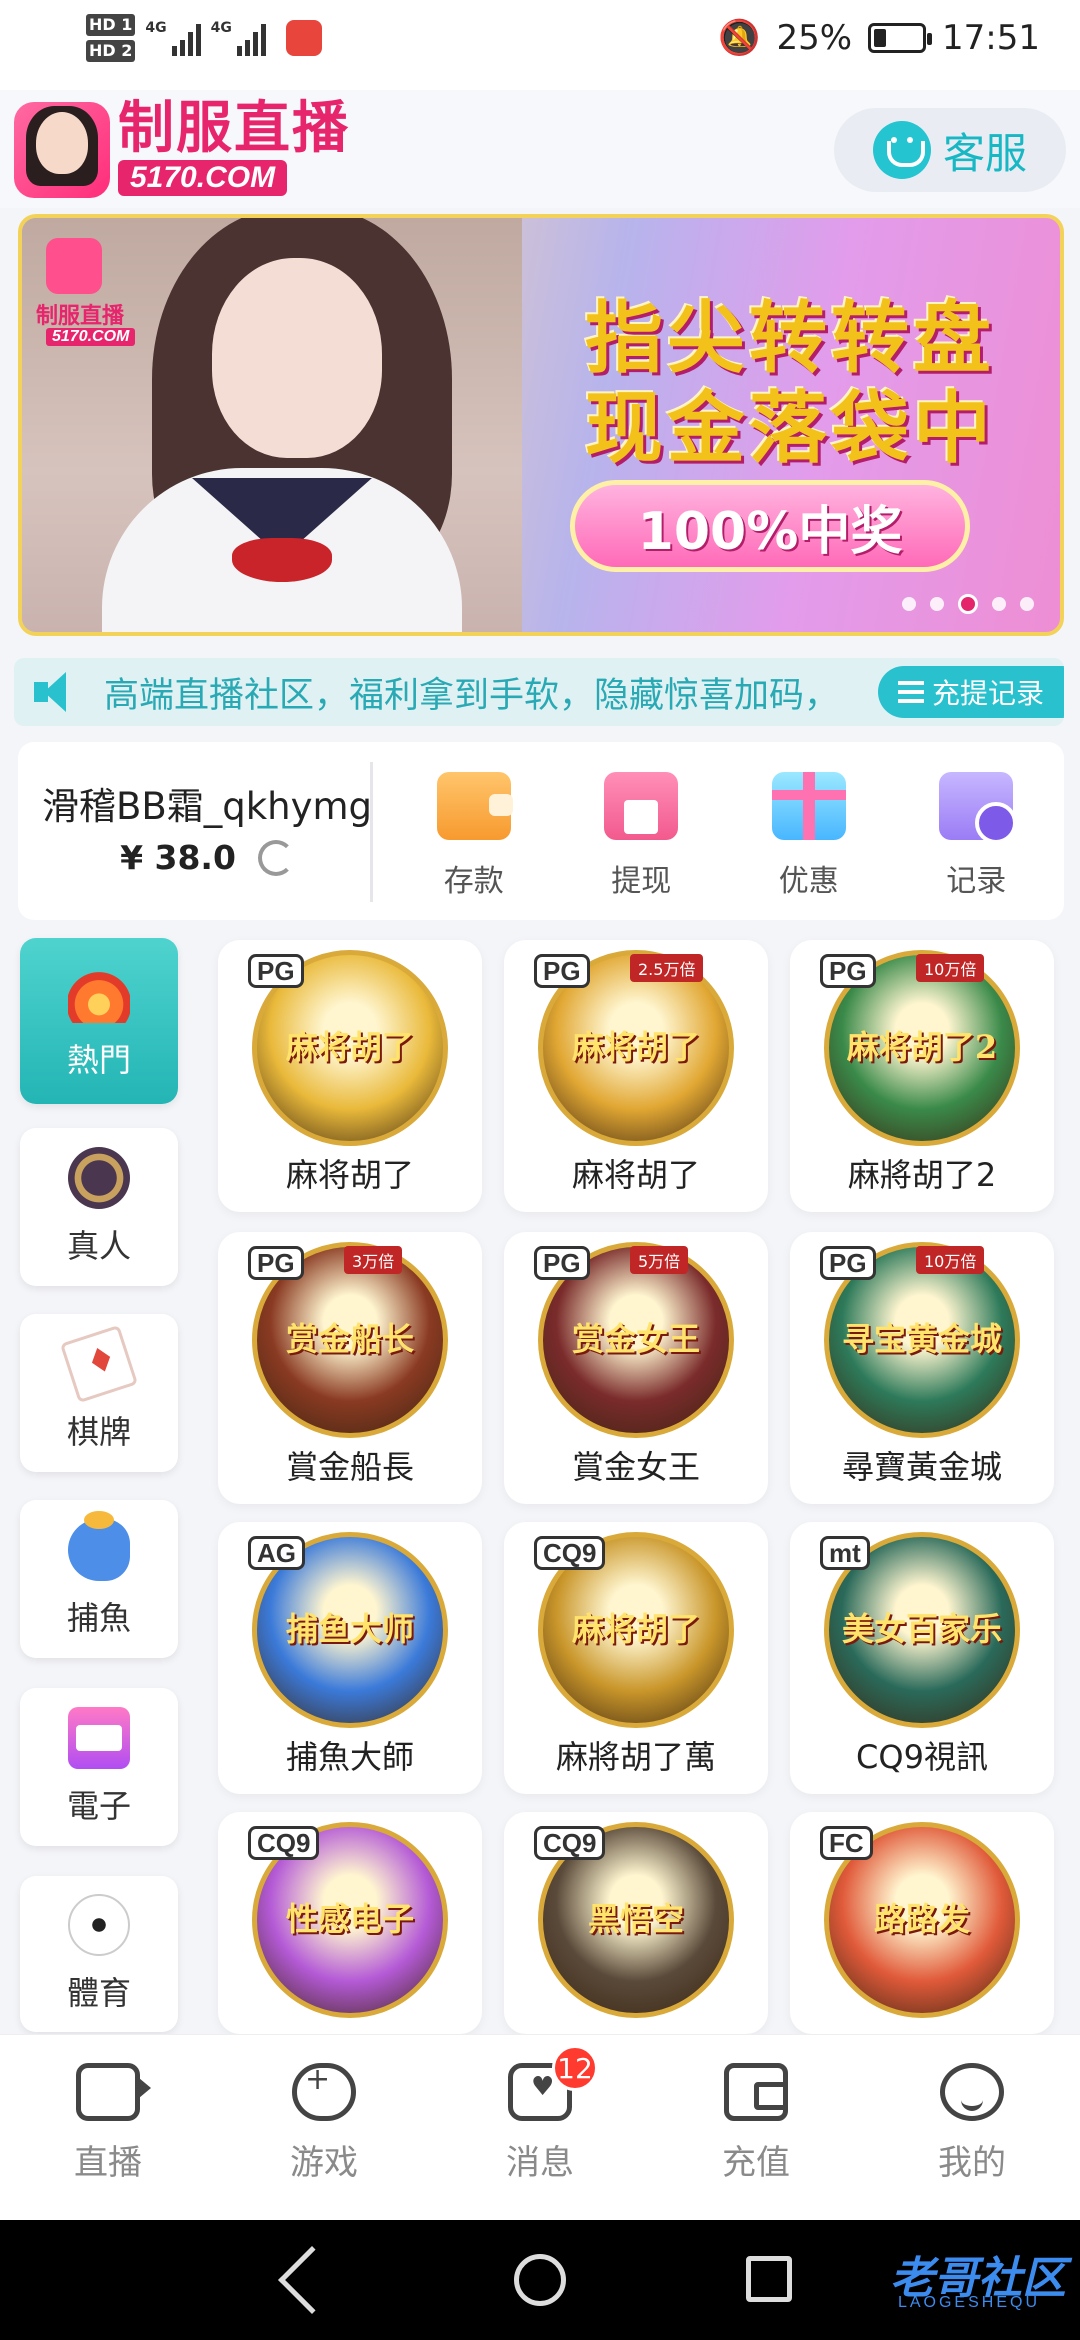  Describe the element at coordinates (275, 857) in the screenshot. I see `refresh-icon` at that location.